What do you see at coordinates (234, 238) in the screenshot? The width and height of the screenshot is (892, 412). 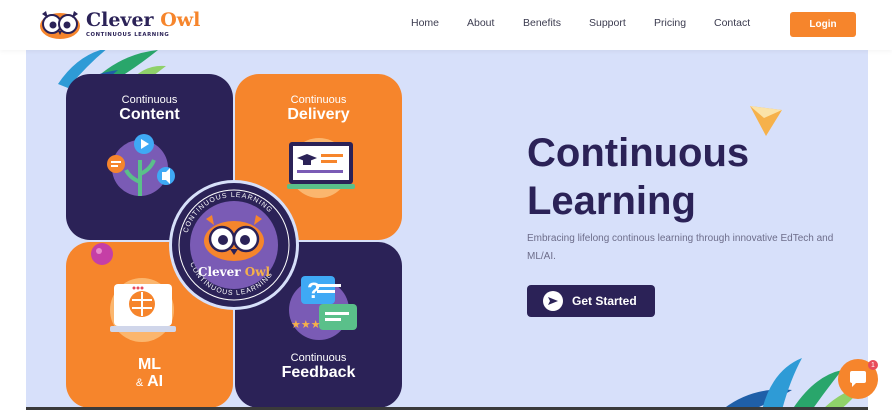 I see `owl-face-icon` at bounding box center [234, 238].